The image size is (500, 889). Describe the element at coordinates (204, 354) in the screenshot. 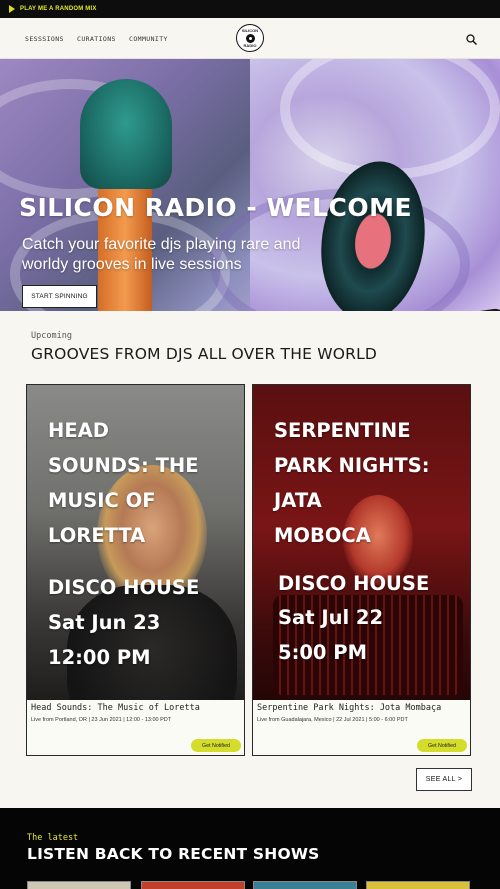

I see `upcoming-section-title: GROOVES FROM DJS ALL OVER THE WORLD` at that location.